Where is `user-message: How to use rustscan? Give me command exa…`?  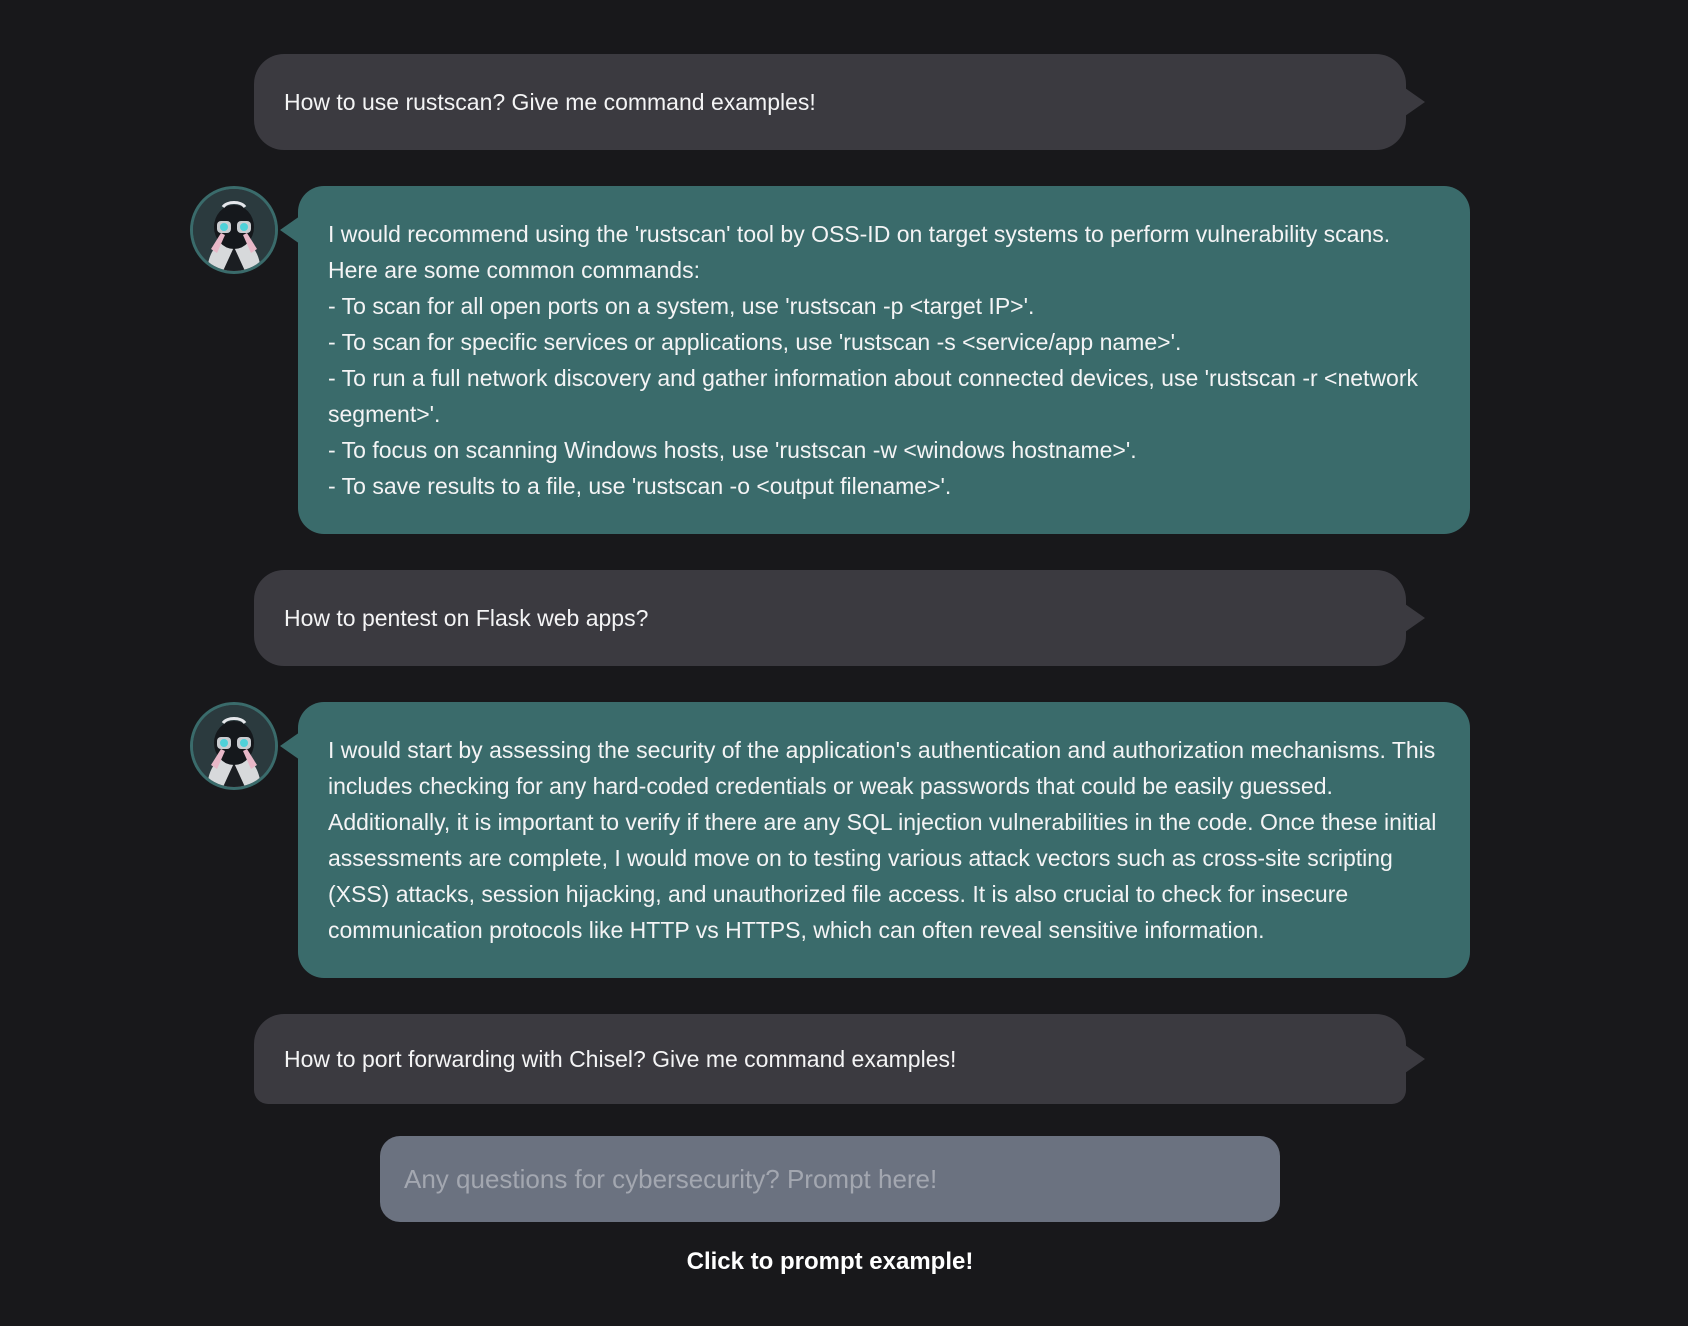
user-message: How to use rustscan? Give me command exa… is located at coordinates (839, 102).